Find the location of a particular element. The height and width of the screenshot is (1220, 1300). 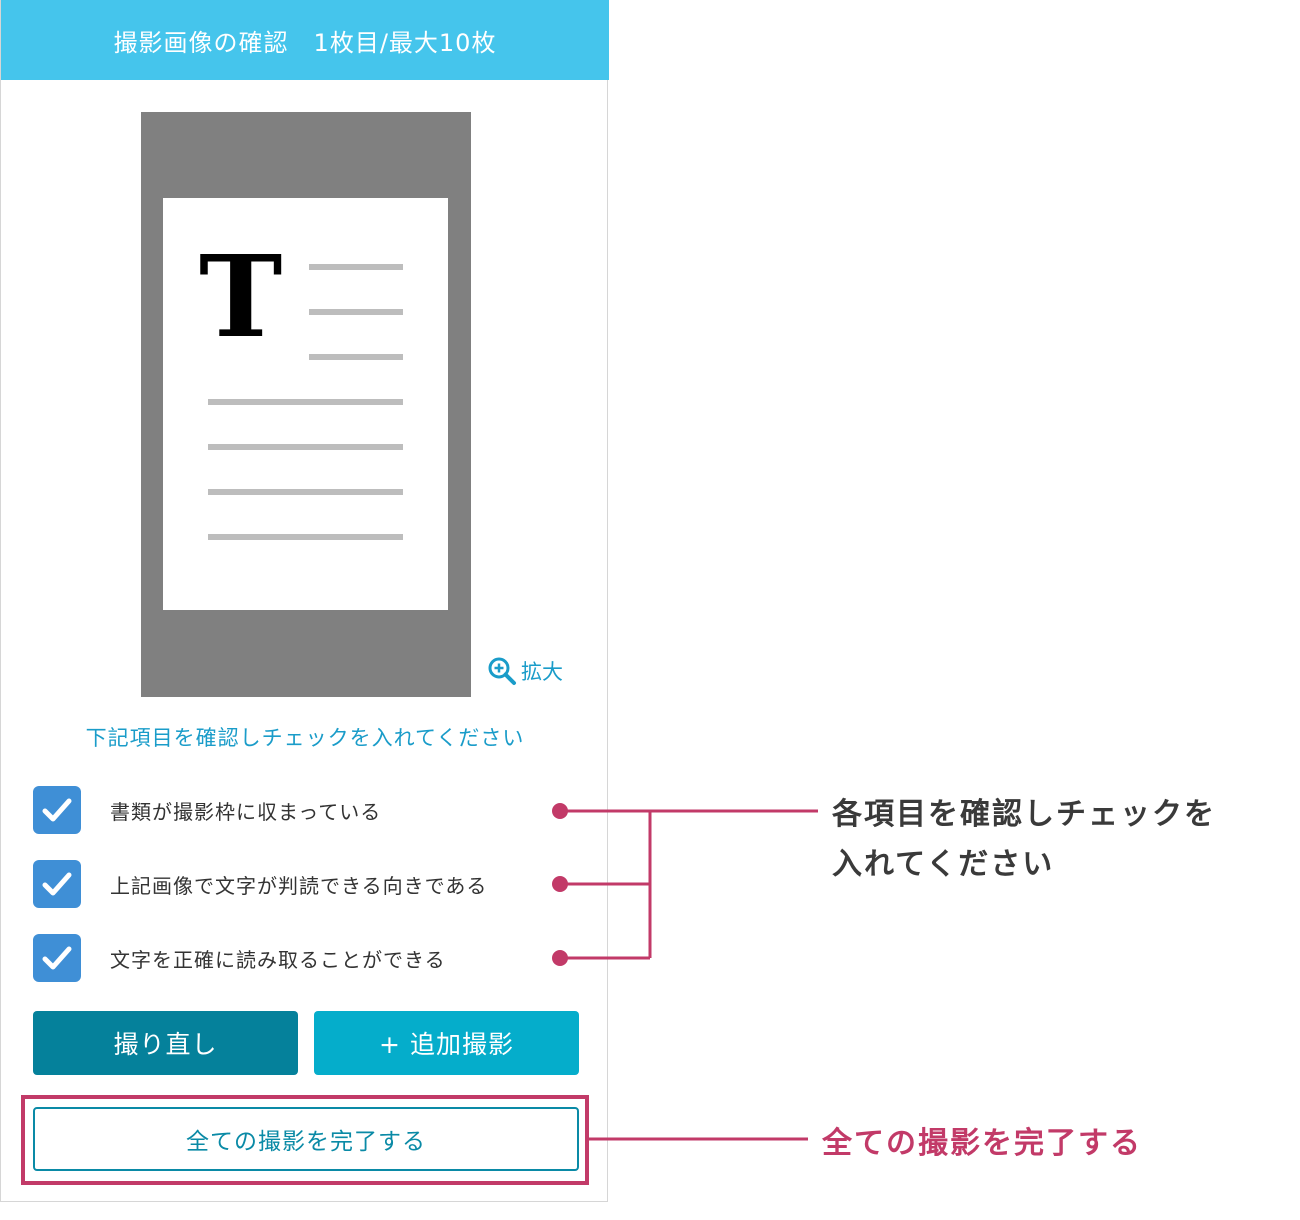

checklist-item: 文字を正確に読み取ることができる is located at coordinates (303, 958).